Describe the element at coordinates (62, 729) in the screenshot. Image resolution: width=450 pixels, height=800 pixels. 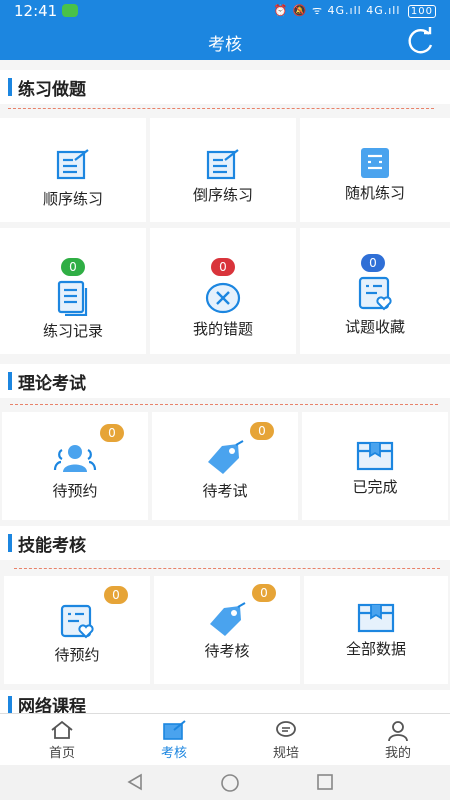
I see `home-icon` at that location.